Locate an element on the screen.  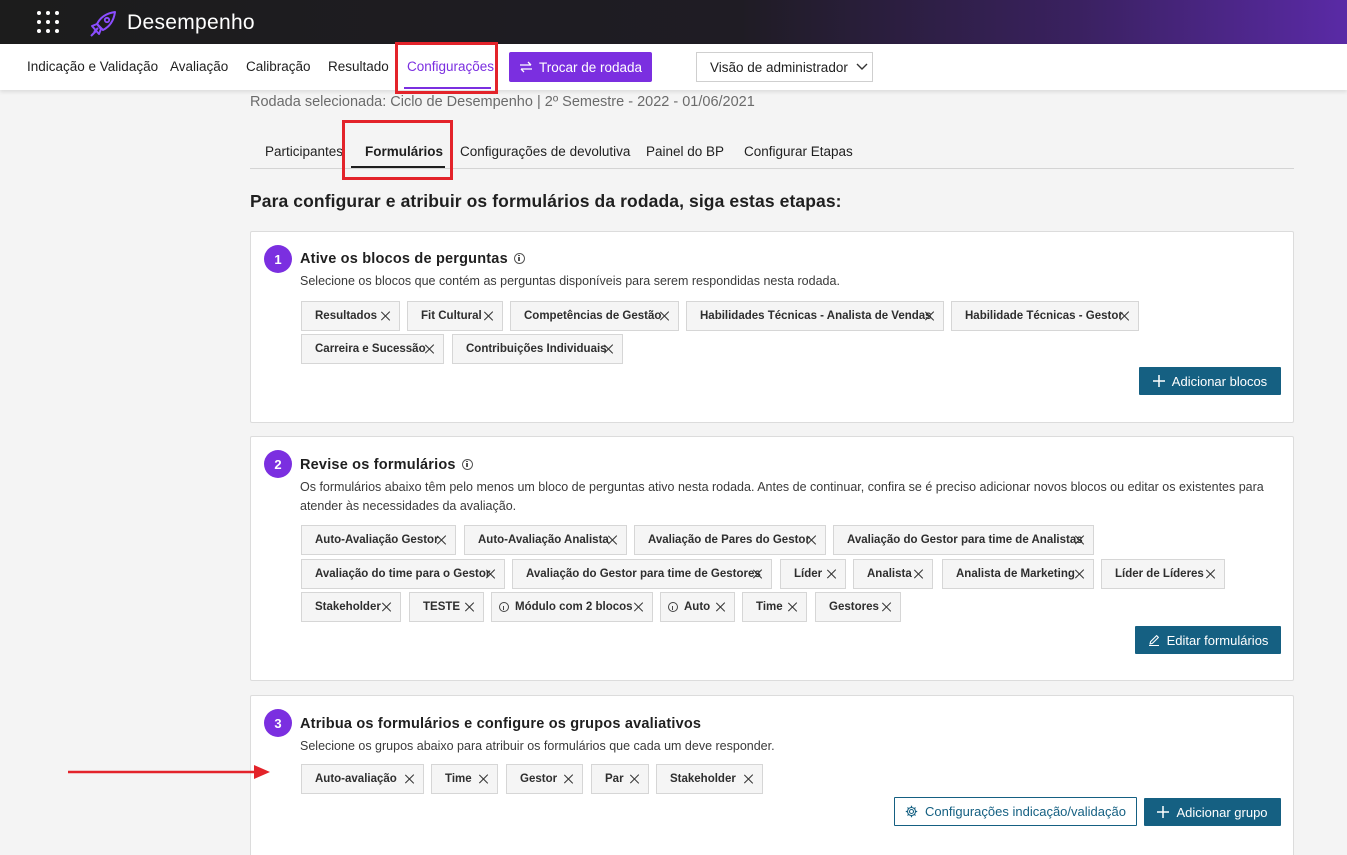
block-chip: Resultados is located at coordinates (350, 316).